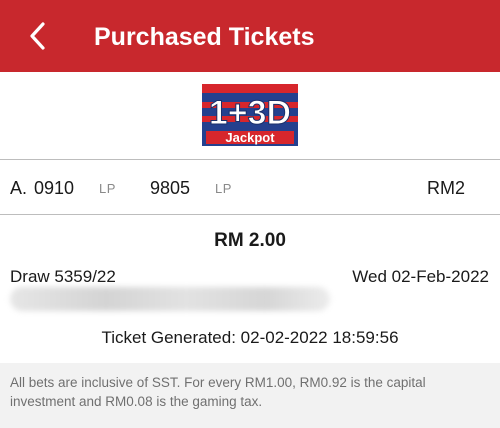  Describe the element at coordinates (107, 188) in the screenshot. I see `bet-type-1: LP` at that location.